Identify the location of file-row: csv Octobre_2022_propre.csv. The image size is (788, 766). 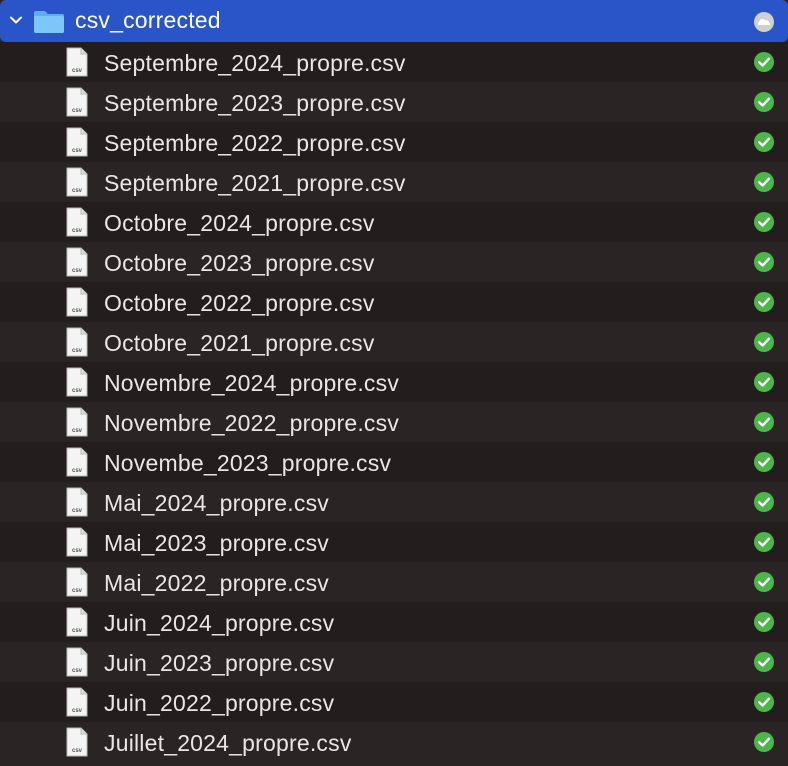
(394, 302).